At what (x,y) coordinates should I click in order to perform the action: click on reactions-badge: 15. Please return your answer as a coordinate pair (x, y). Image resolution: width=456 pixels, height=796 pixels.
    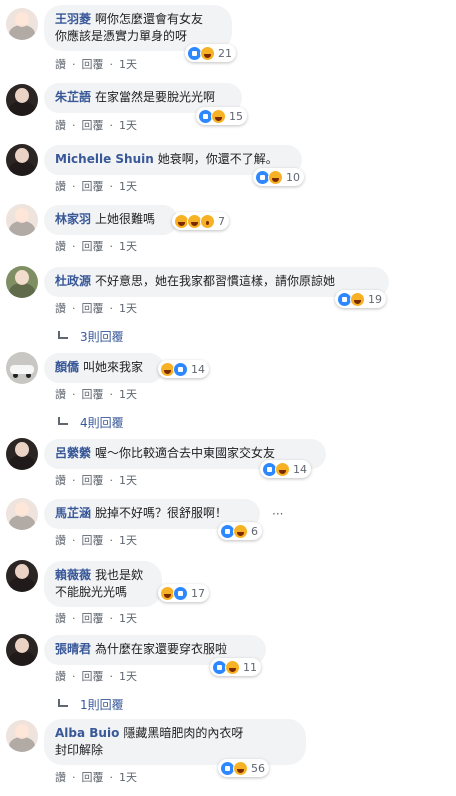
    Looking at the image, I should click on (221, 116).